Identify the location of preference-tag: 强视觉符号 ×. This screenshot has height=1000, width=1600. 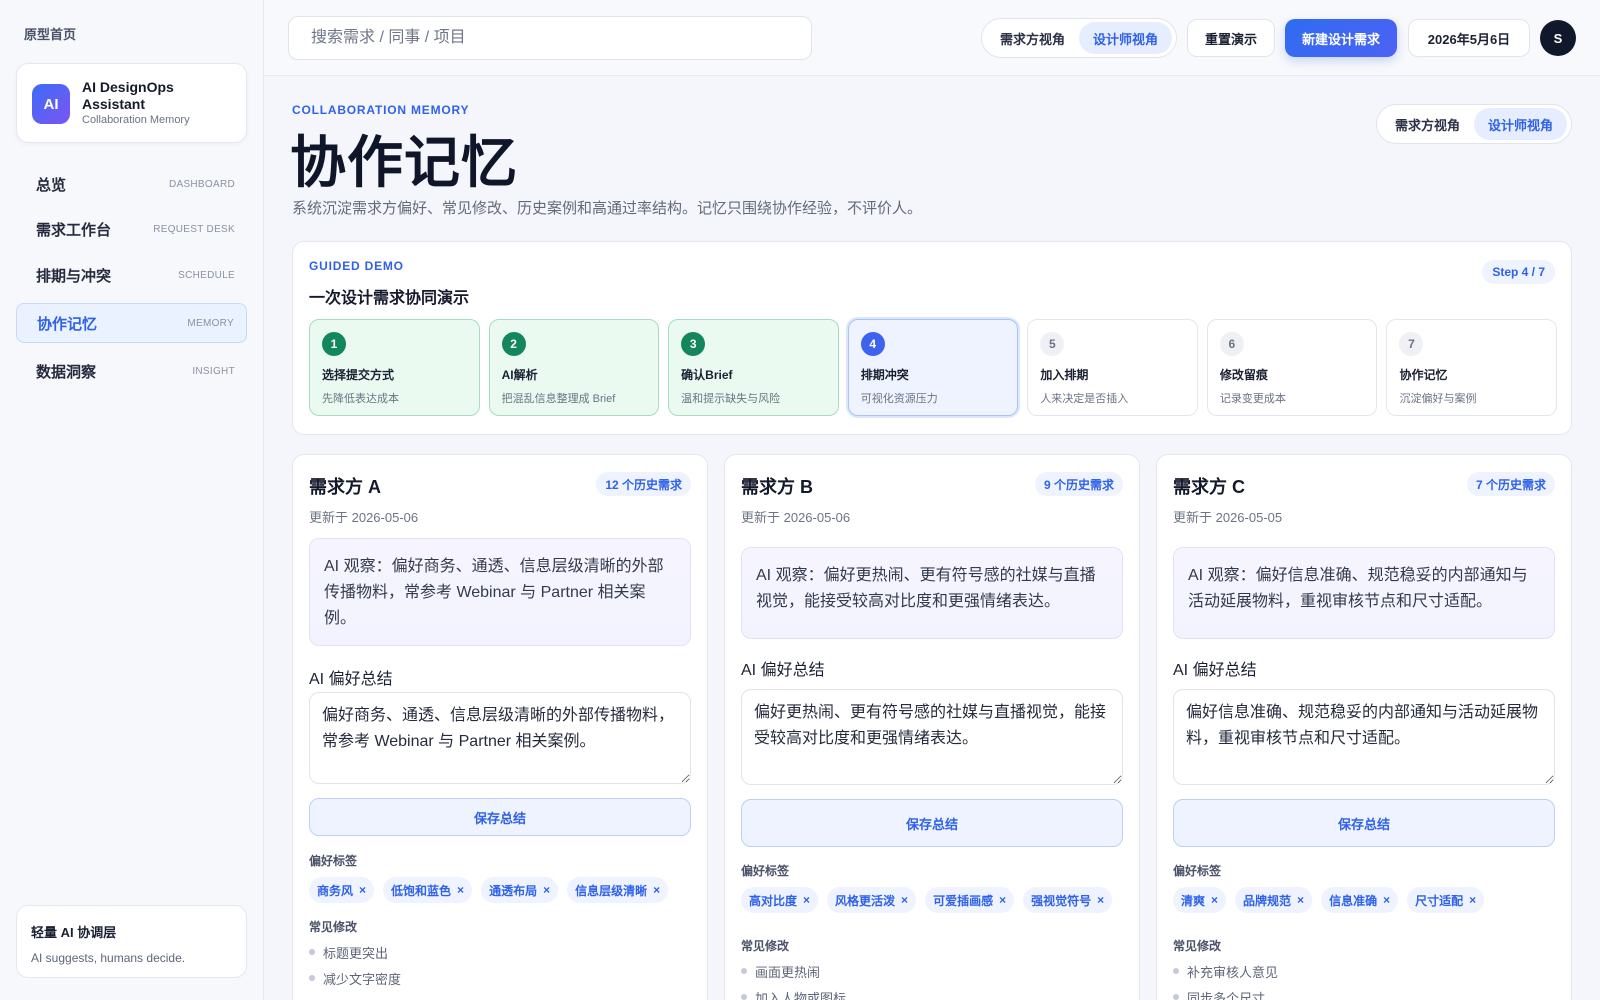
(1068, 900).